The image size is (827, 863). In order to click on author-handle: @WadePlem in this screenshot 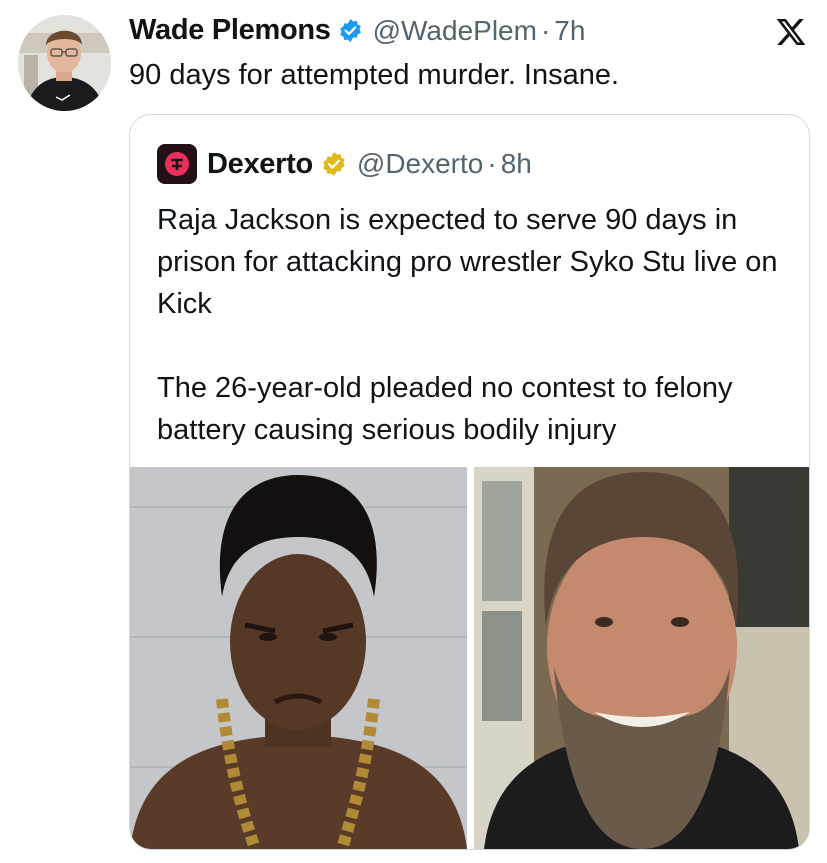, I will do `click(455, 31)`.